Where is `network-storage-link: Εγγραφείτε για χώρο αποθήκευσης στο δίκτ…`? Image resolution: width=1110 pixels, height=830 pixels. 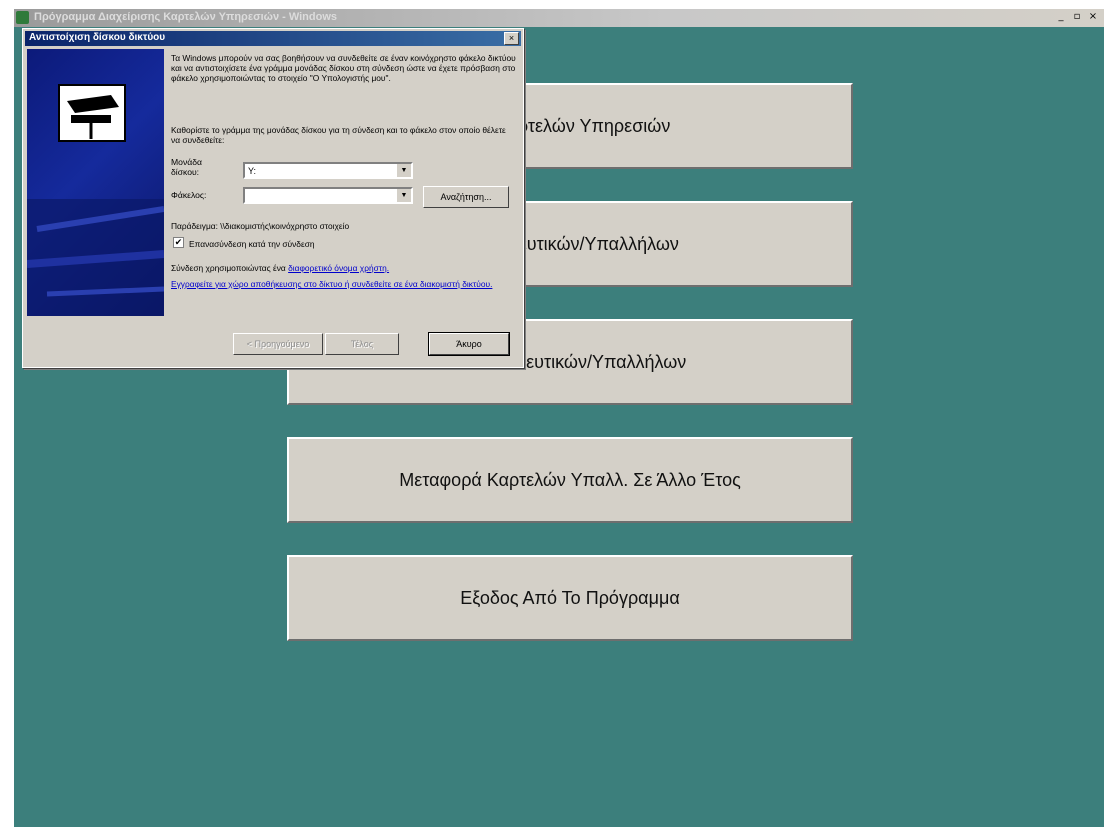 network-storage-link: Εγγραφείτε για χώρο αποθήκευσης στο δίκτ… is located at coordinates (344, 284).